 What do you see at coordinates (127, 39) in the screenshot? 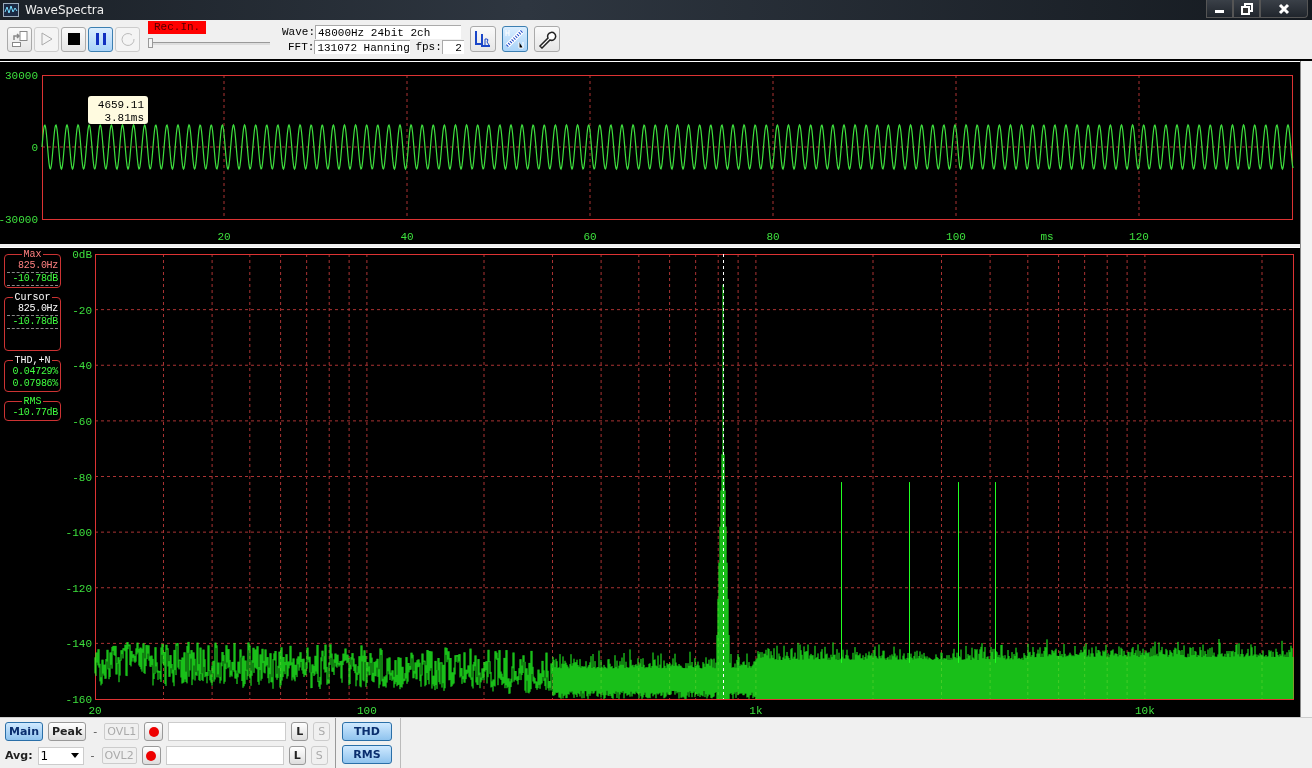
I see `loop-icon` at bounding box center [127, 39].